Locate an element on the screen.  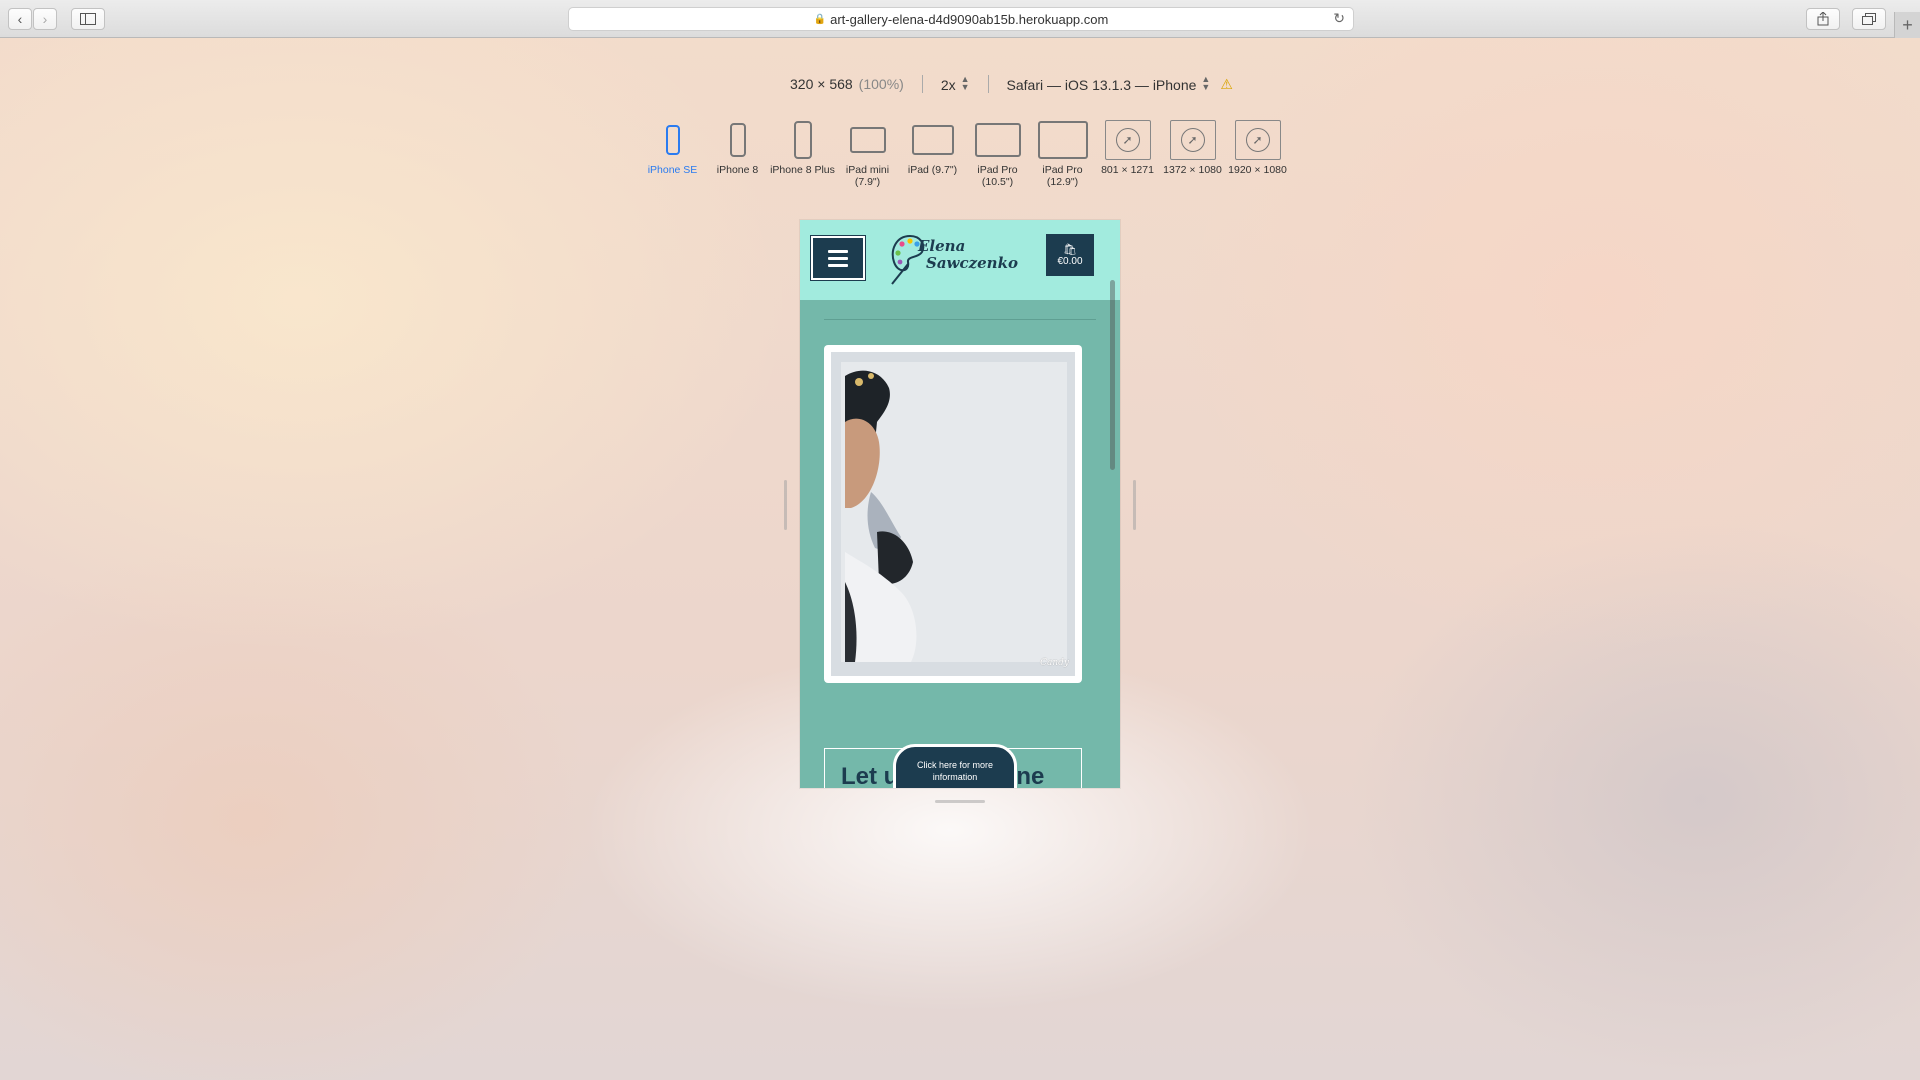
device-label: iPhone SE is located at coordinates (672, 170).